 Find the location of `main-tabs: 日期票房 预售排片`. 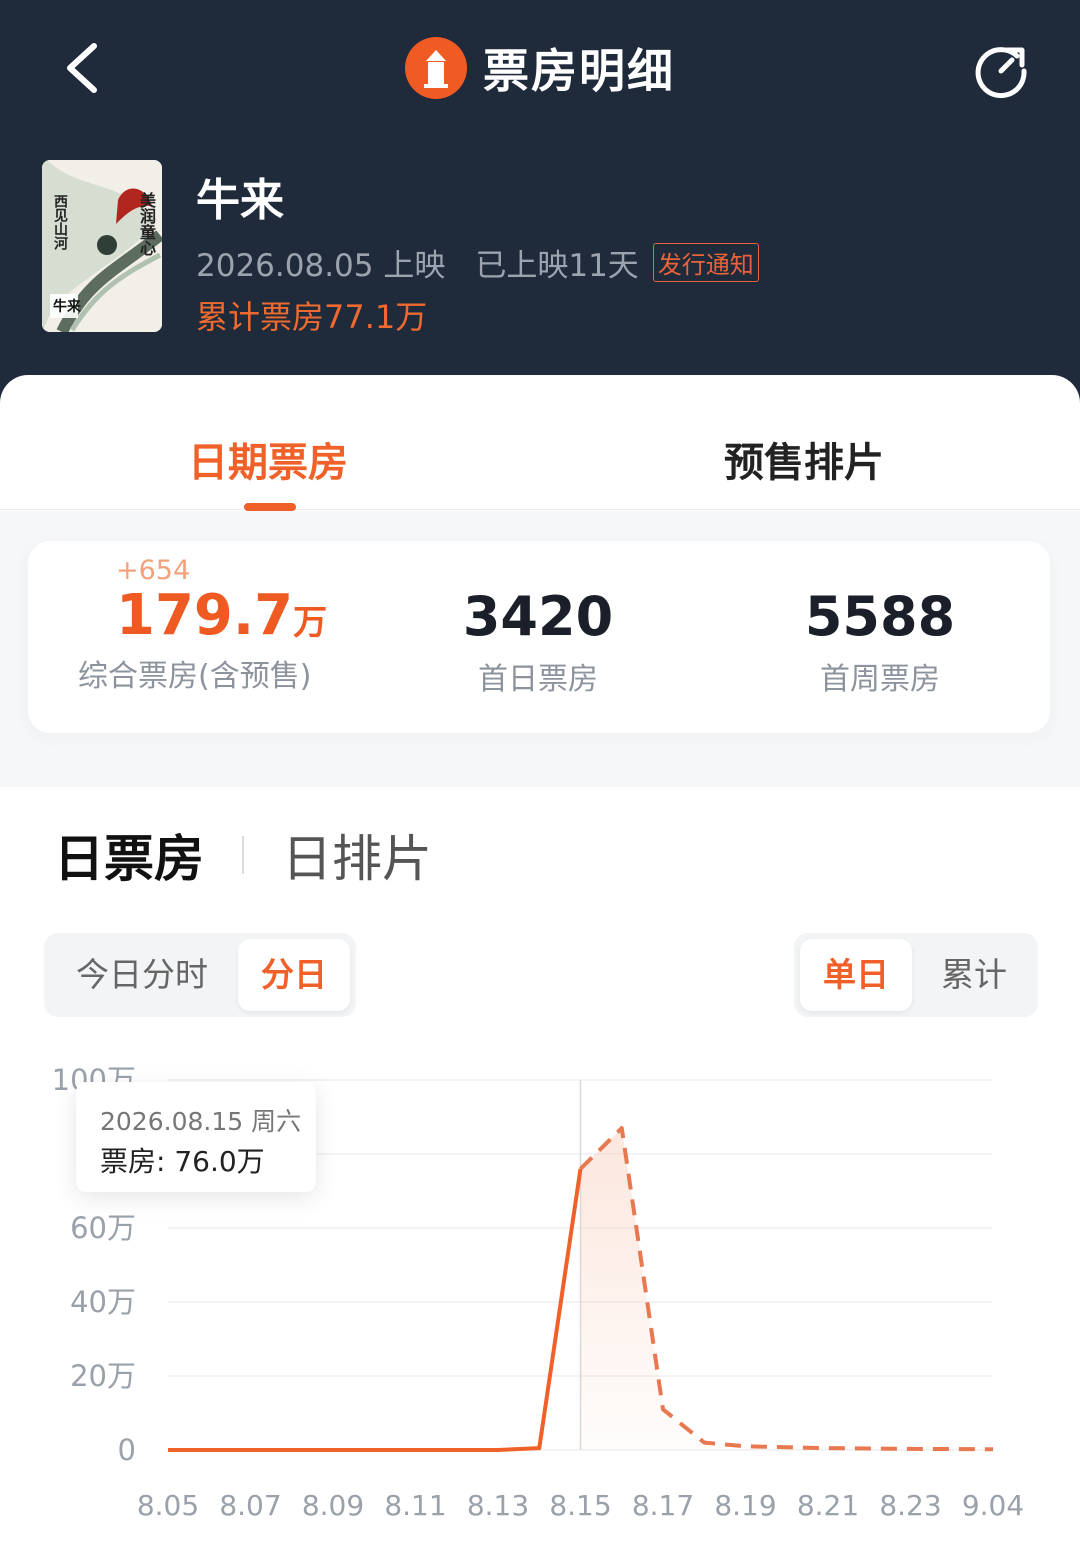

main-tabs: 日期票房 预售排片 is located at coordinates (540, 443).